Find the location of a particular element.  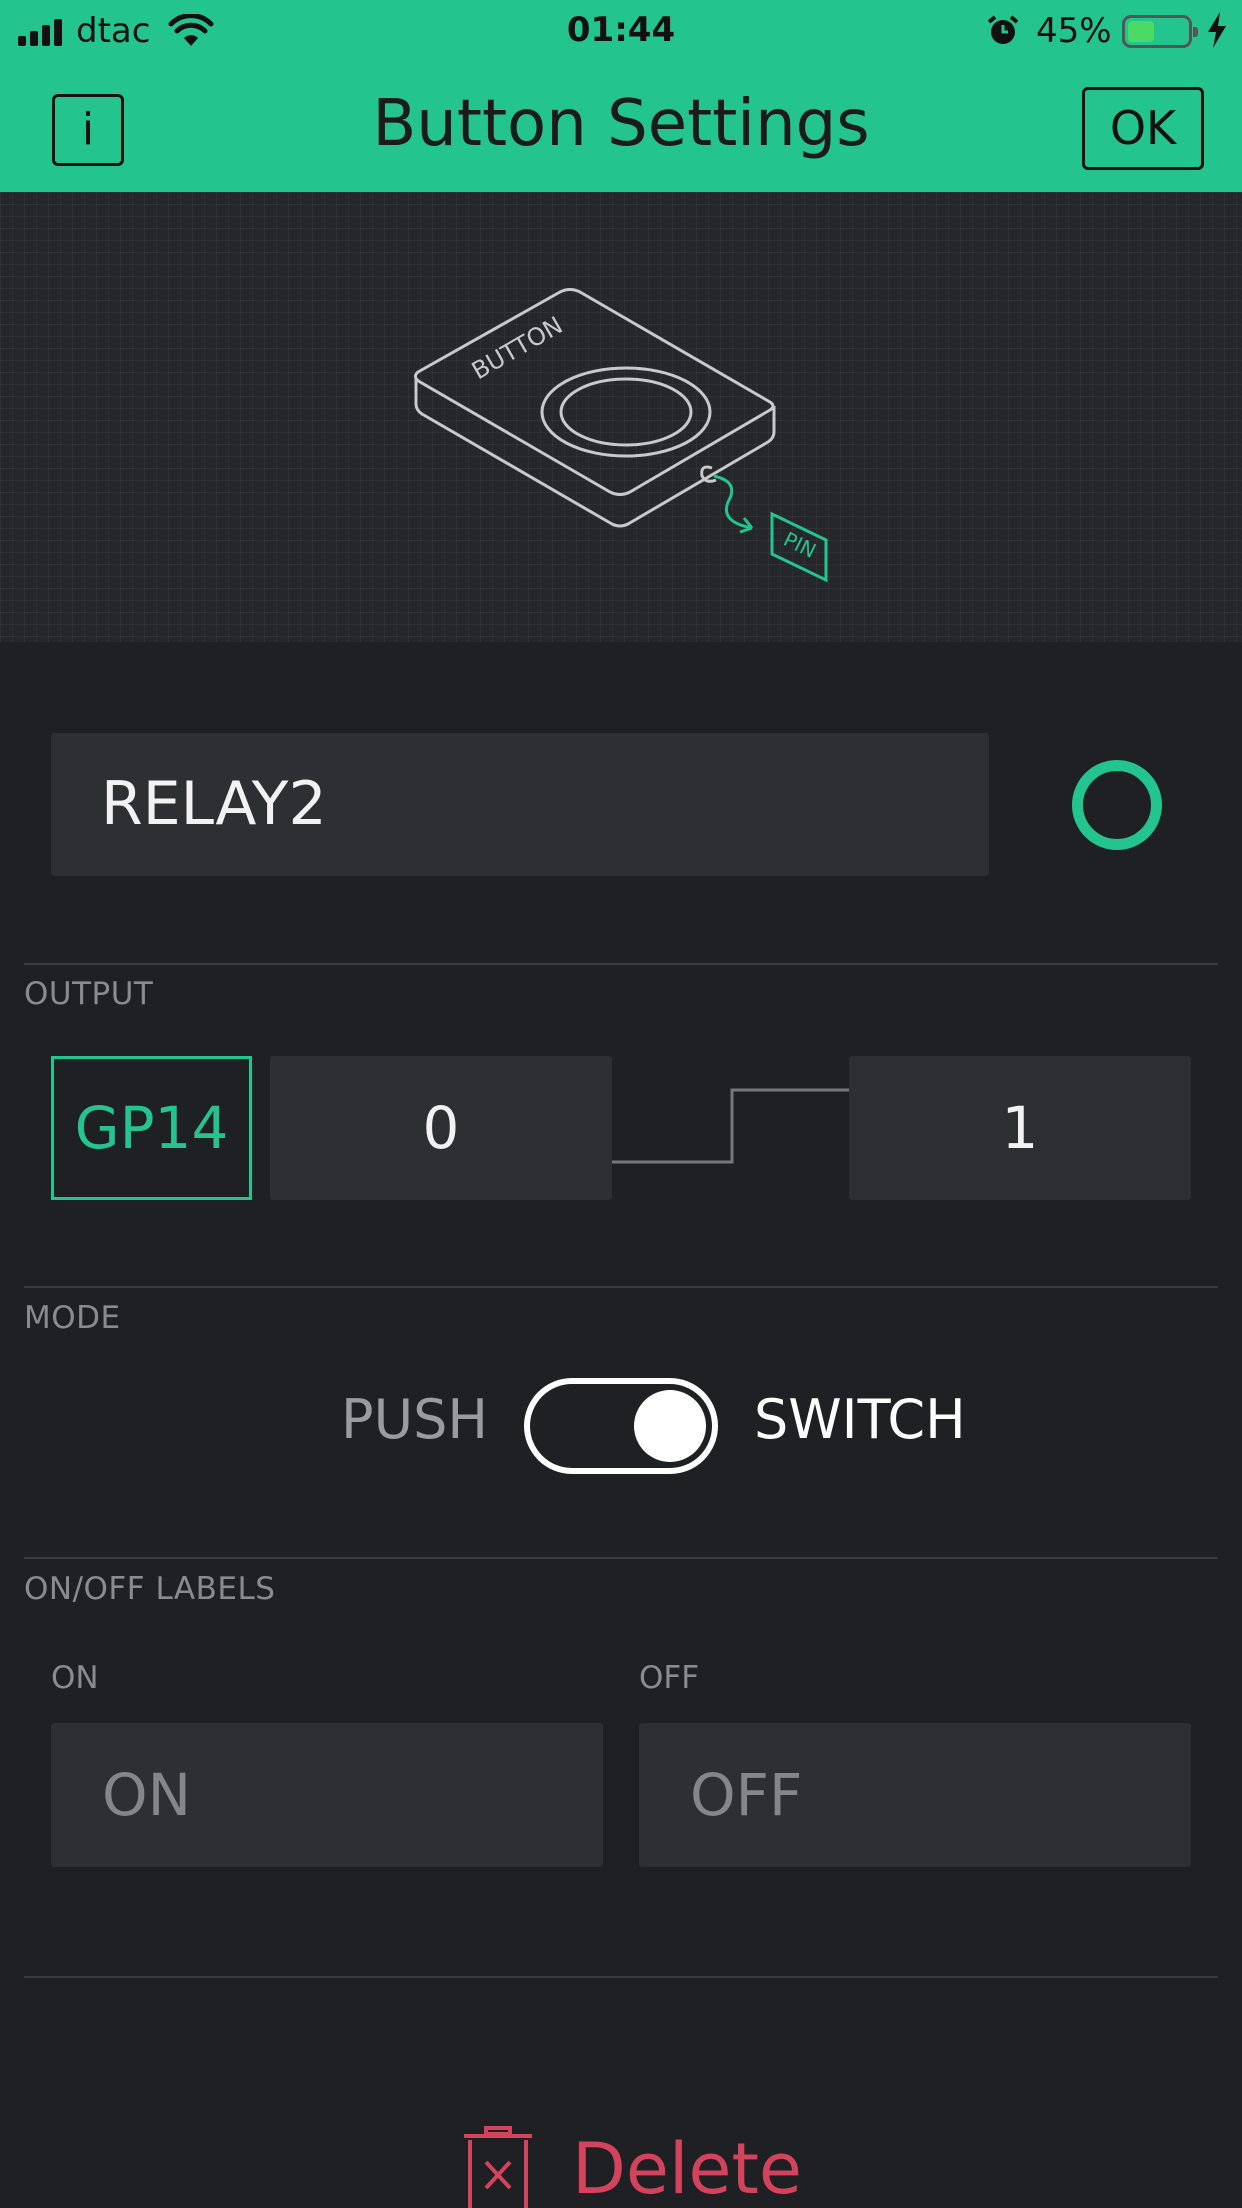

header-bar: dtac 01:44 45% i Button Settings OK is located at coordinates (621, 96).